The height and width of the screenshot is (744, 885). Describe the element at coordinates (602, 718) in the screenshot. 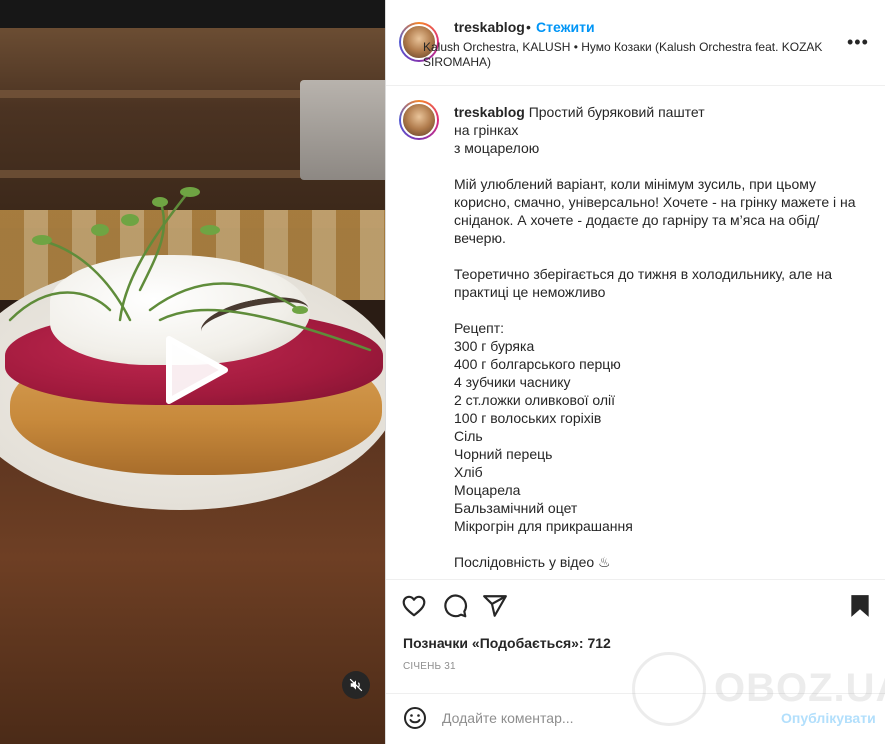

I see `comment-input` at that location.